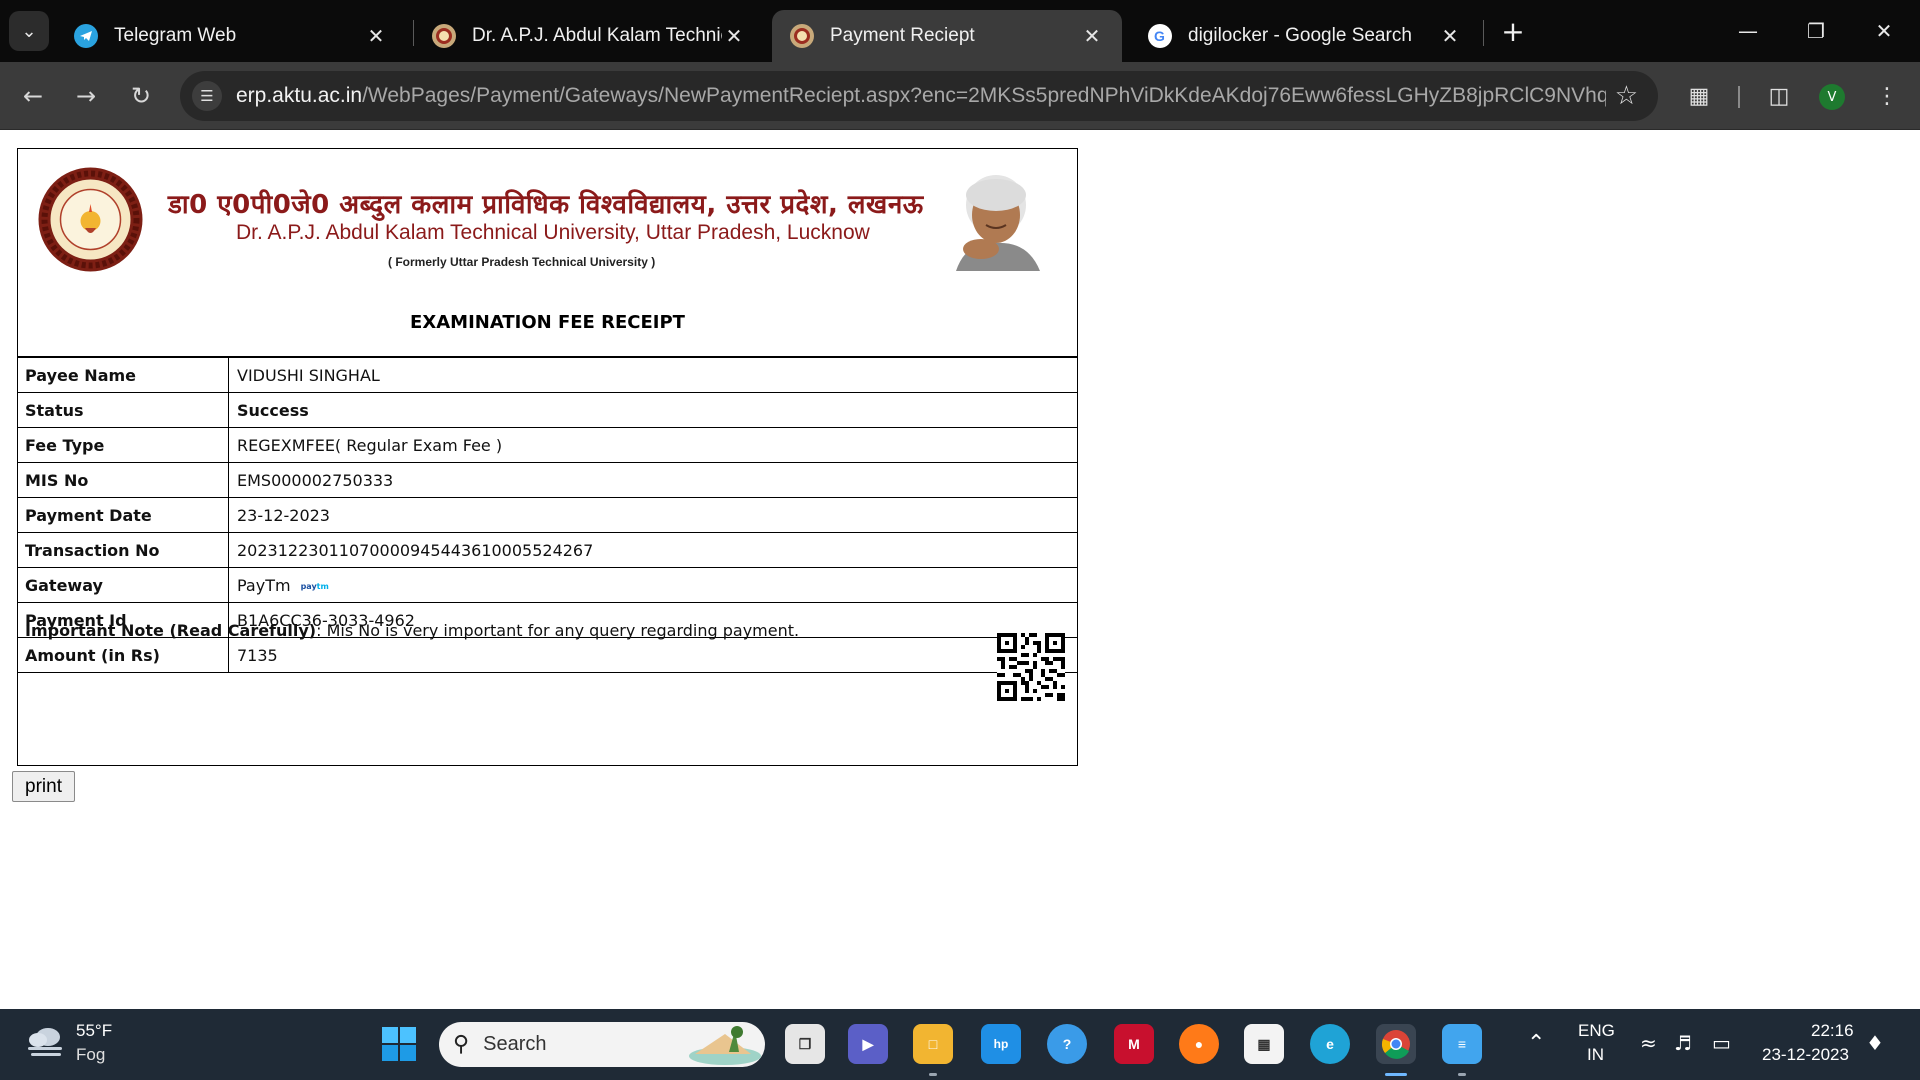 This screenshot has width=1920, height=1080. I want to click on side-panel-icon: ◫, so click(1779, 96).